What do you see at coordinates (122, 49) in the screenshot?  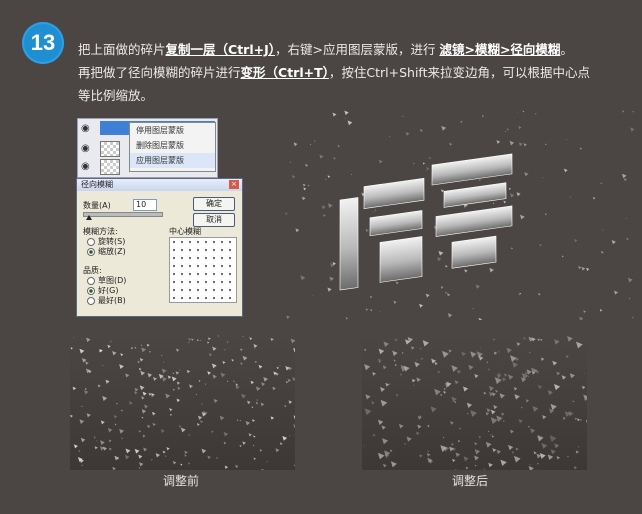 I see `instr-1a: 把上面做的碎片` at bounding box center [122, 49].